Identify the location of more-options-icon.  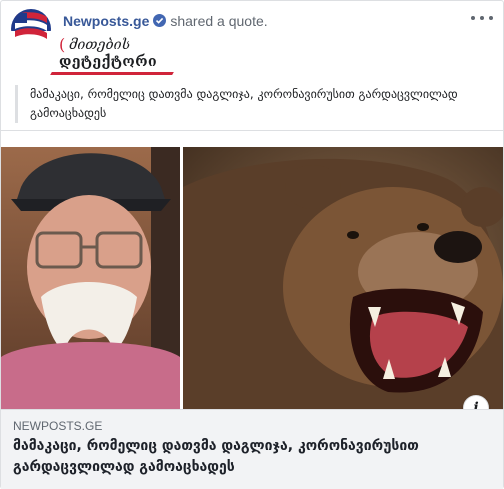
(482, 18).